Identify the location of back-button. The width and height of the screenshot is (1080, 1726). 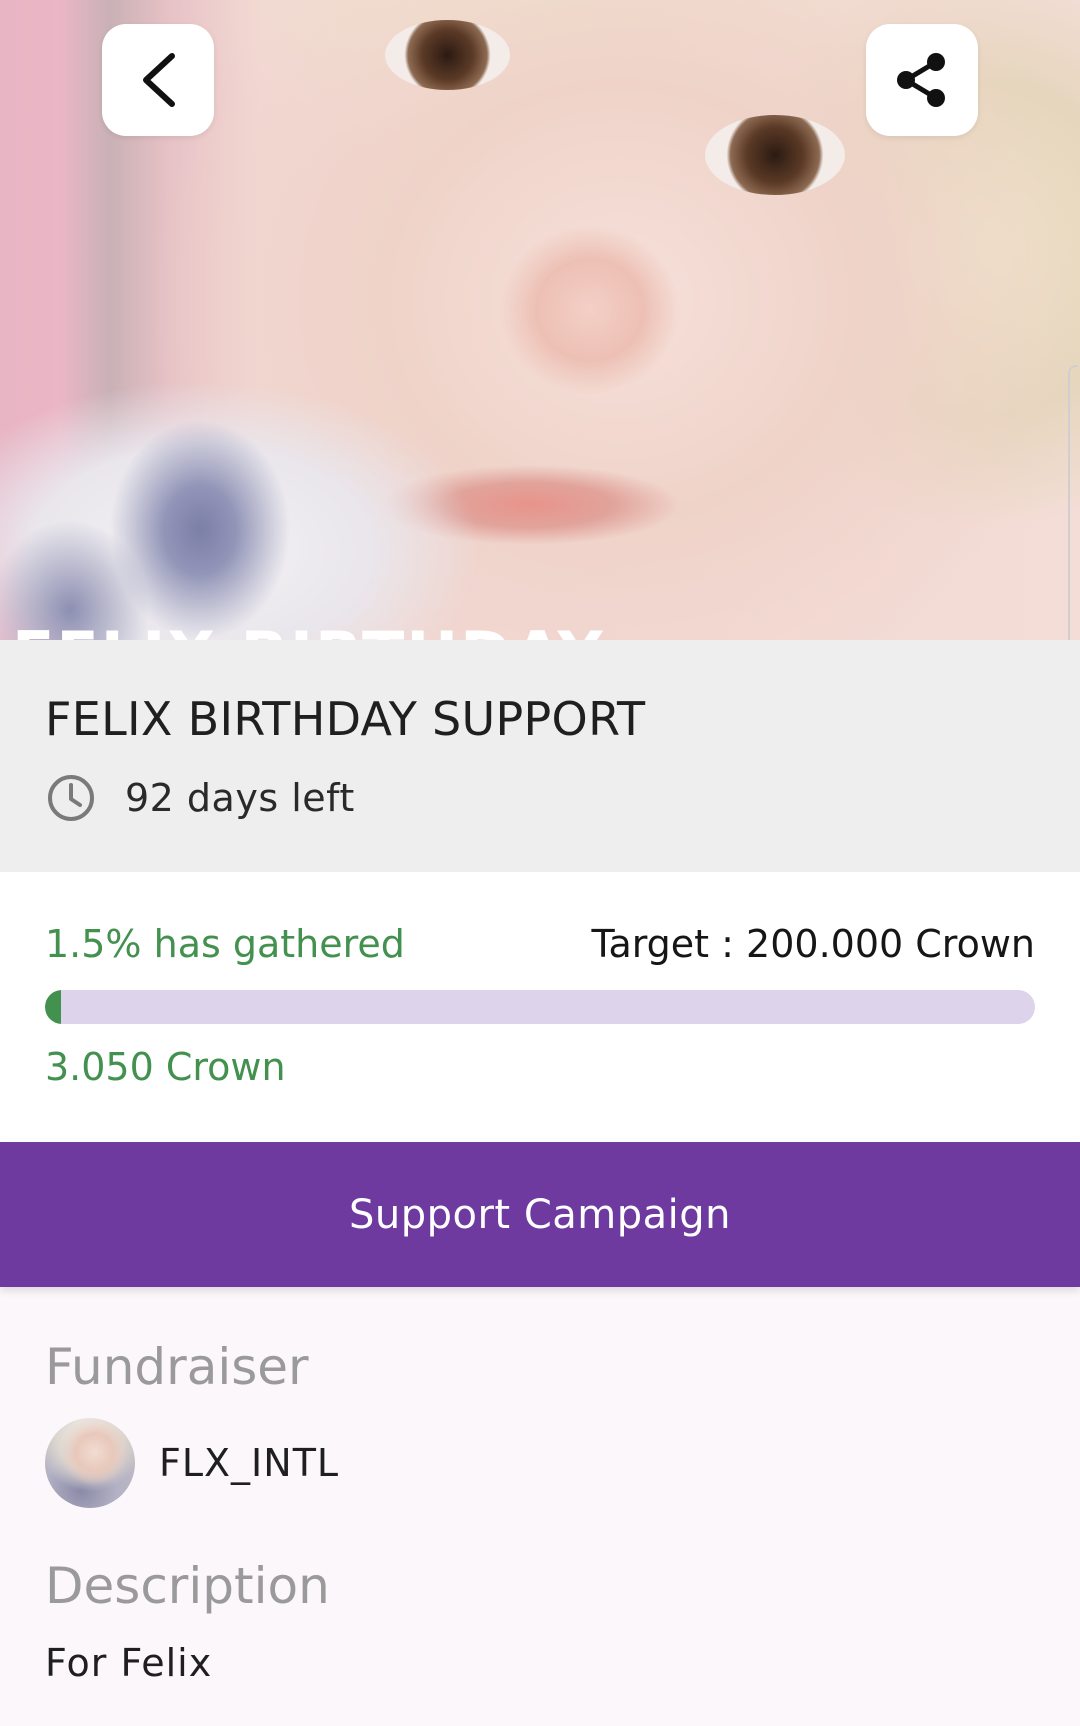
(158, 80).